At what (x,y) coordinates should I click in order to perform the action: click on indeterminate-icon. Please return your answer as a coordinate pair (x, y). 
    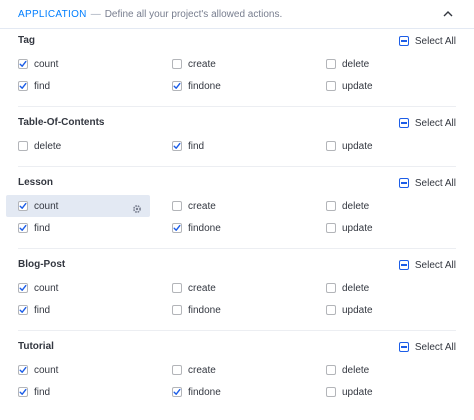
    Looking at the image, I should click on (403, 41).